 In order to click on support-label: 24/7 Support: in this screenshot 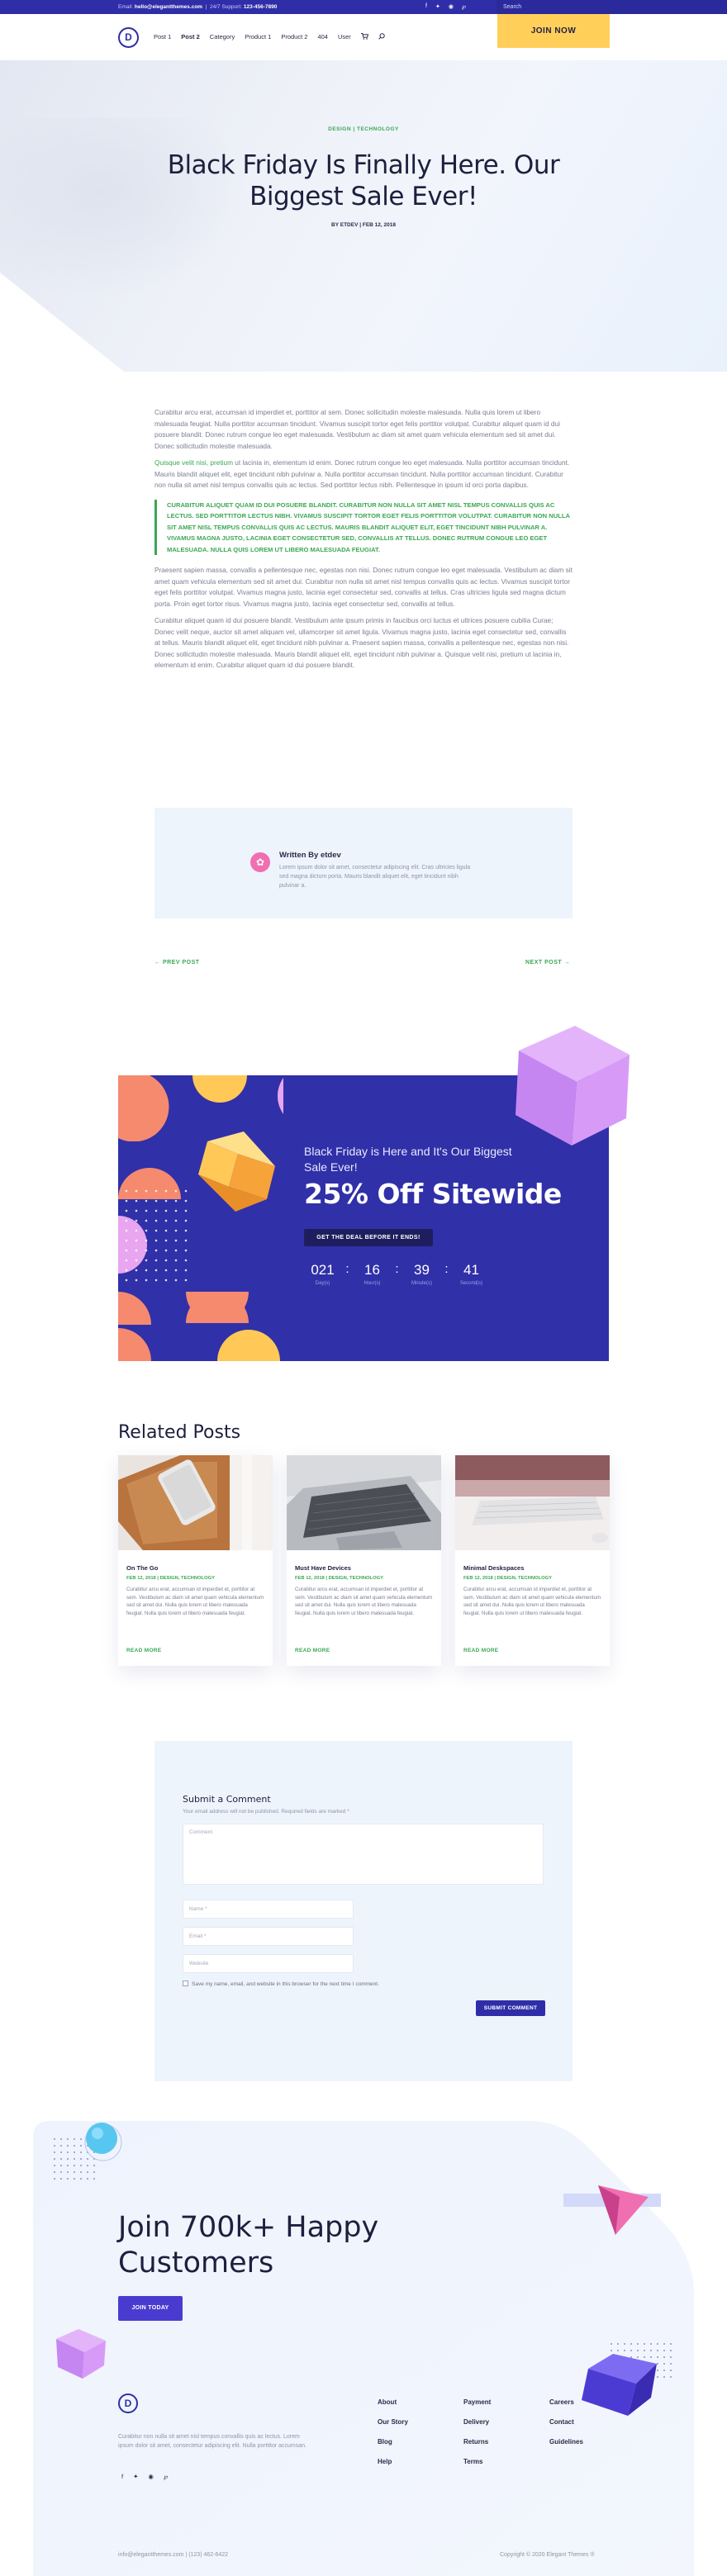, I will do `click(227, 7)`.